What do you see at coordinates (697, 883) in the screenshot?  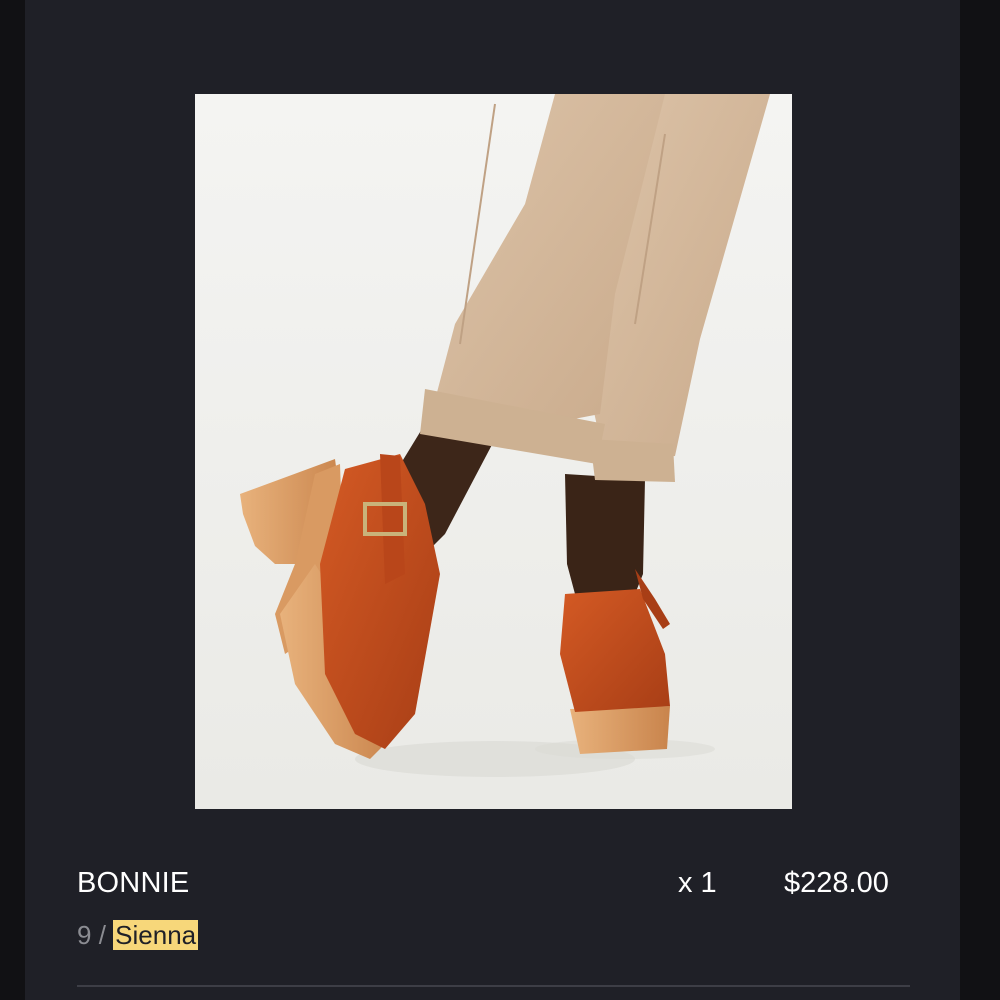 I see `quantity-label: x 1` at bounding box center [697, 883].